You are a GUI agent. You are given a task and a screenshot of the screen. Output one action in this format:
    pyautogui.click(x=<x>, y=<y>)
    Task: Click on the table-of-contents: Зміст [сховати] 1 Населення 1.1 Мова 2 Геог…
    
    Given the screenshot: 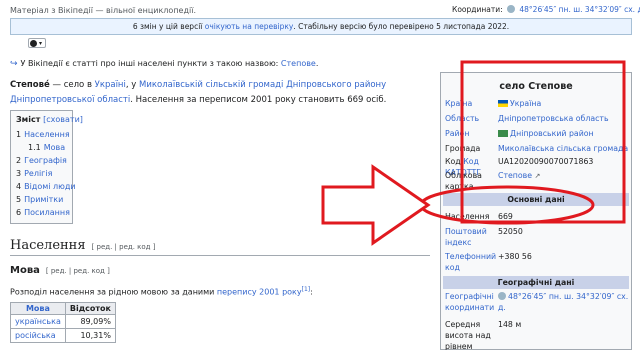 What is the action you would take?
    pyautogui.click(x=46, y=167)
    